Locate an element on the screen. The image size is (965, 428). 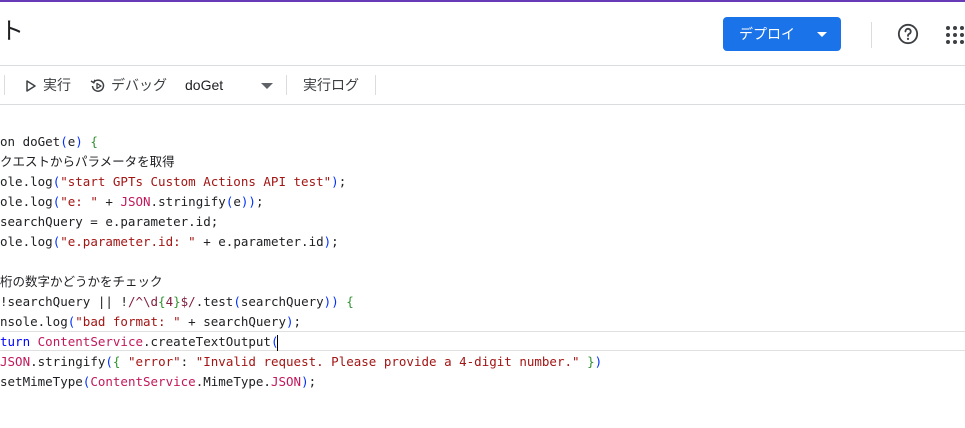
debug-button: デバッグ is located at coordinates (139, 85).